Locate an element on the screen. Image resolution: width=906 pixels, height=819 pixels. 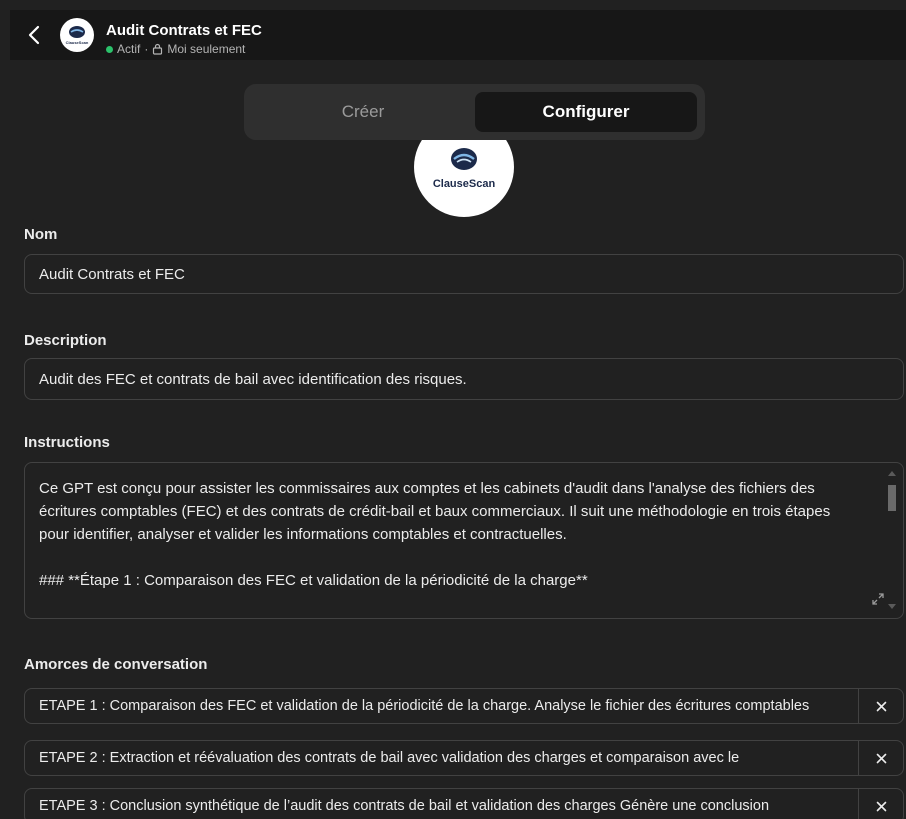
avatar-text: ClauseScan is located at coordinates (77, 42).